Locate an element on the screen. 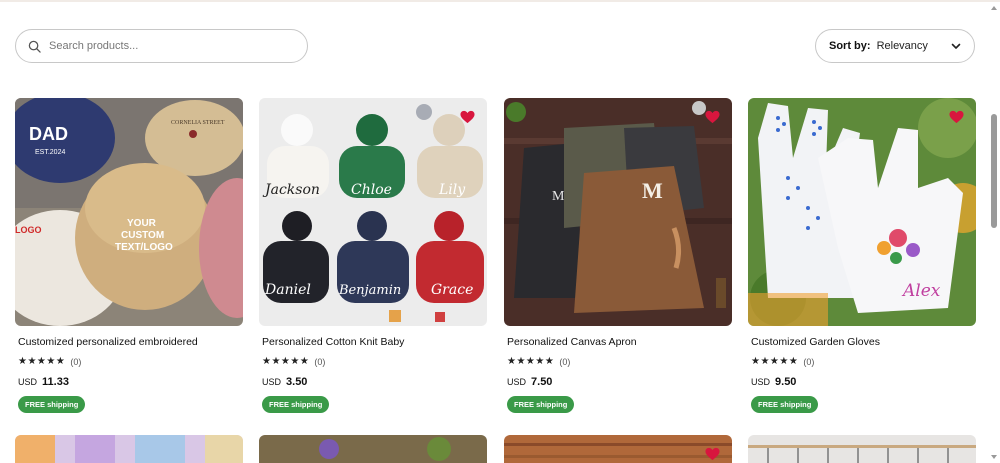  product-image-gloves: Alex is located at coordinates (862, 212).